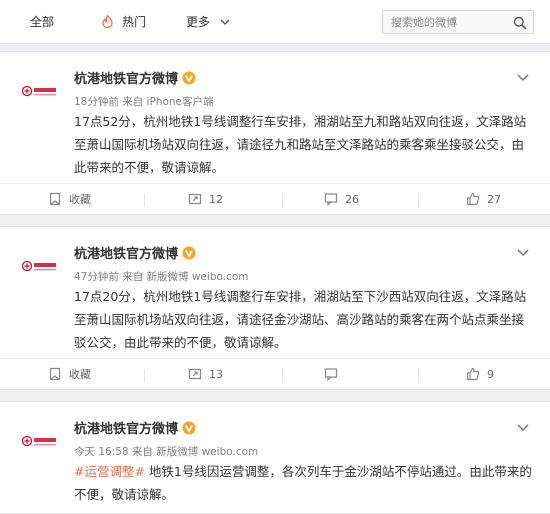 This screenshot has width=550, height=514. Describe the element at coordinates (205, 375) in the screenshot. I see `forward-button: 13` at that location.